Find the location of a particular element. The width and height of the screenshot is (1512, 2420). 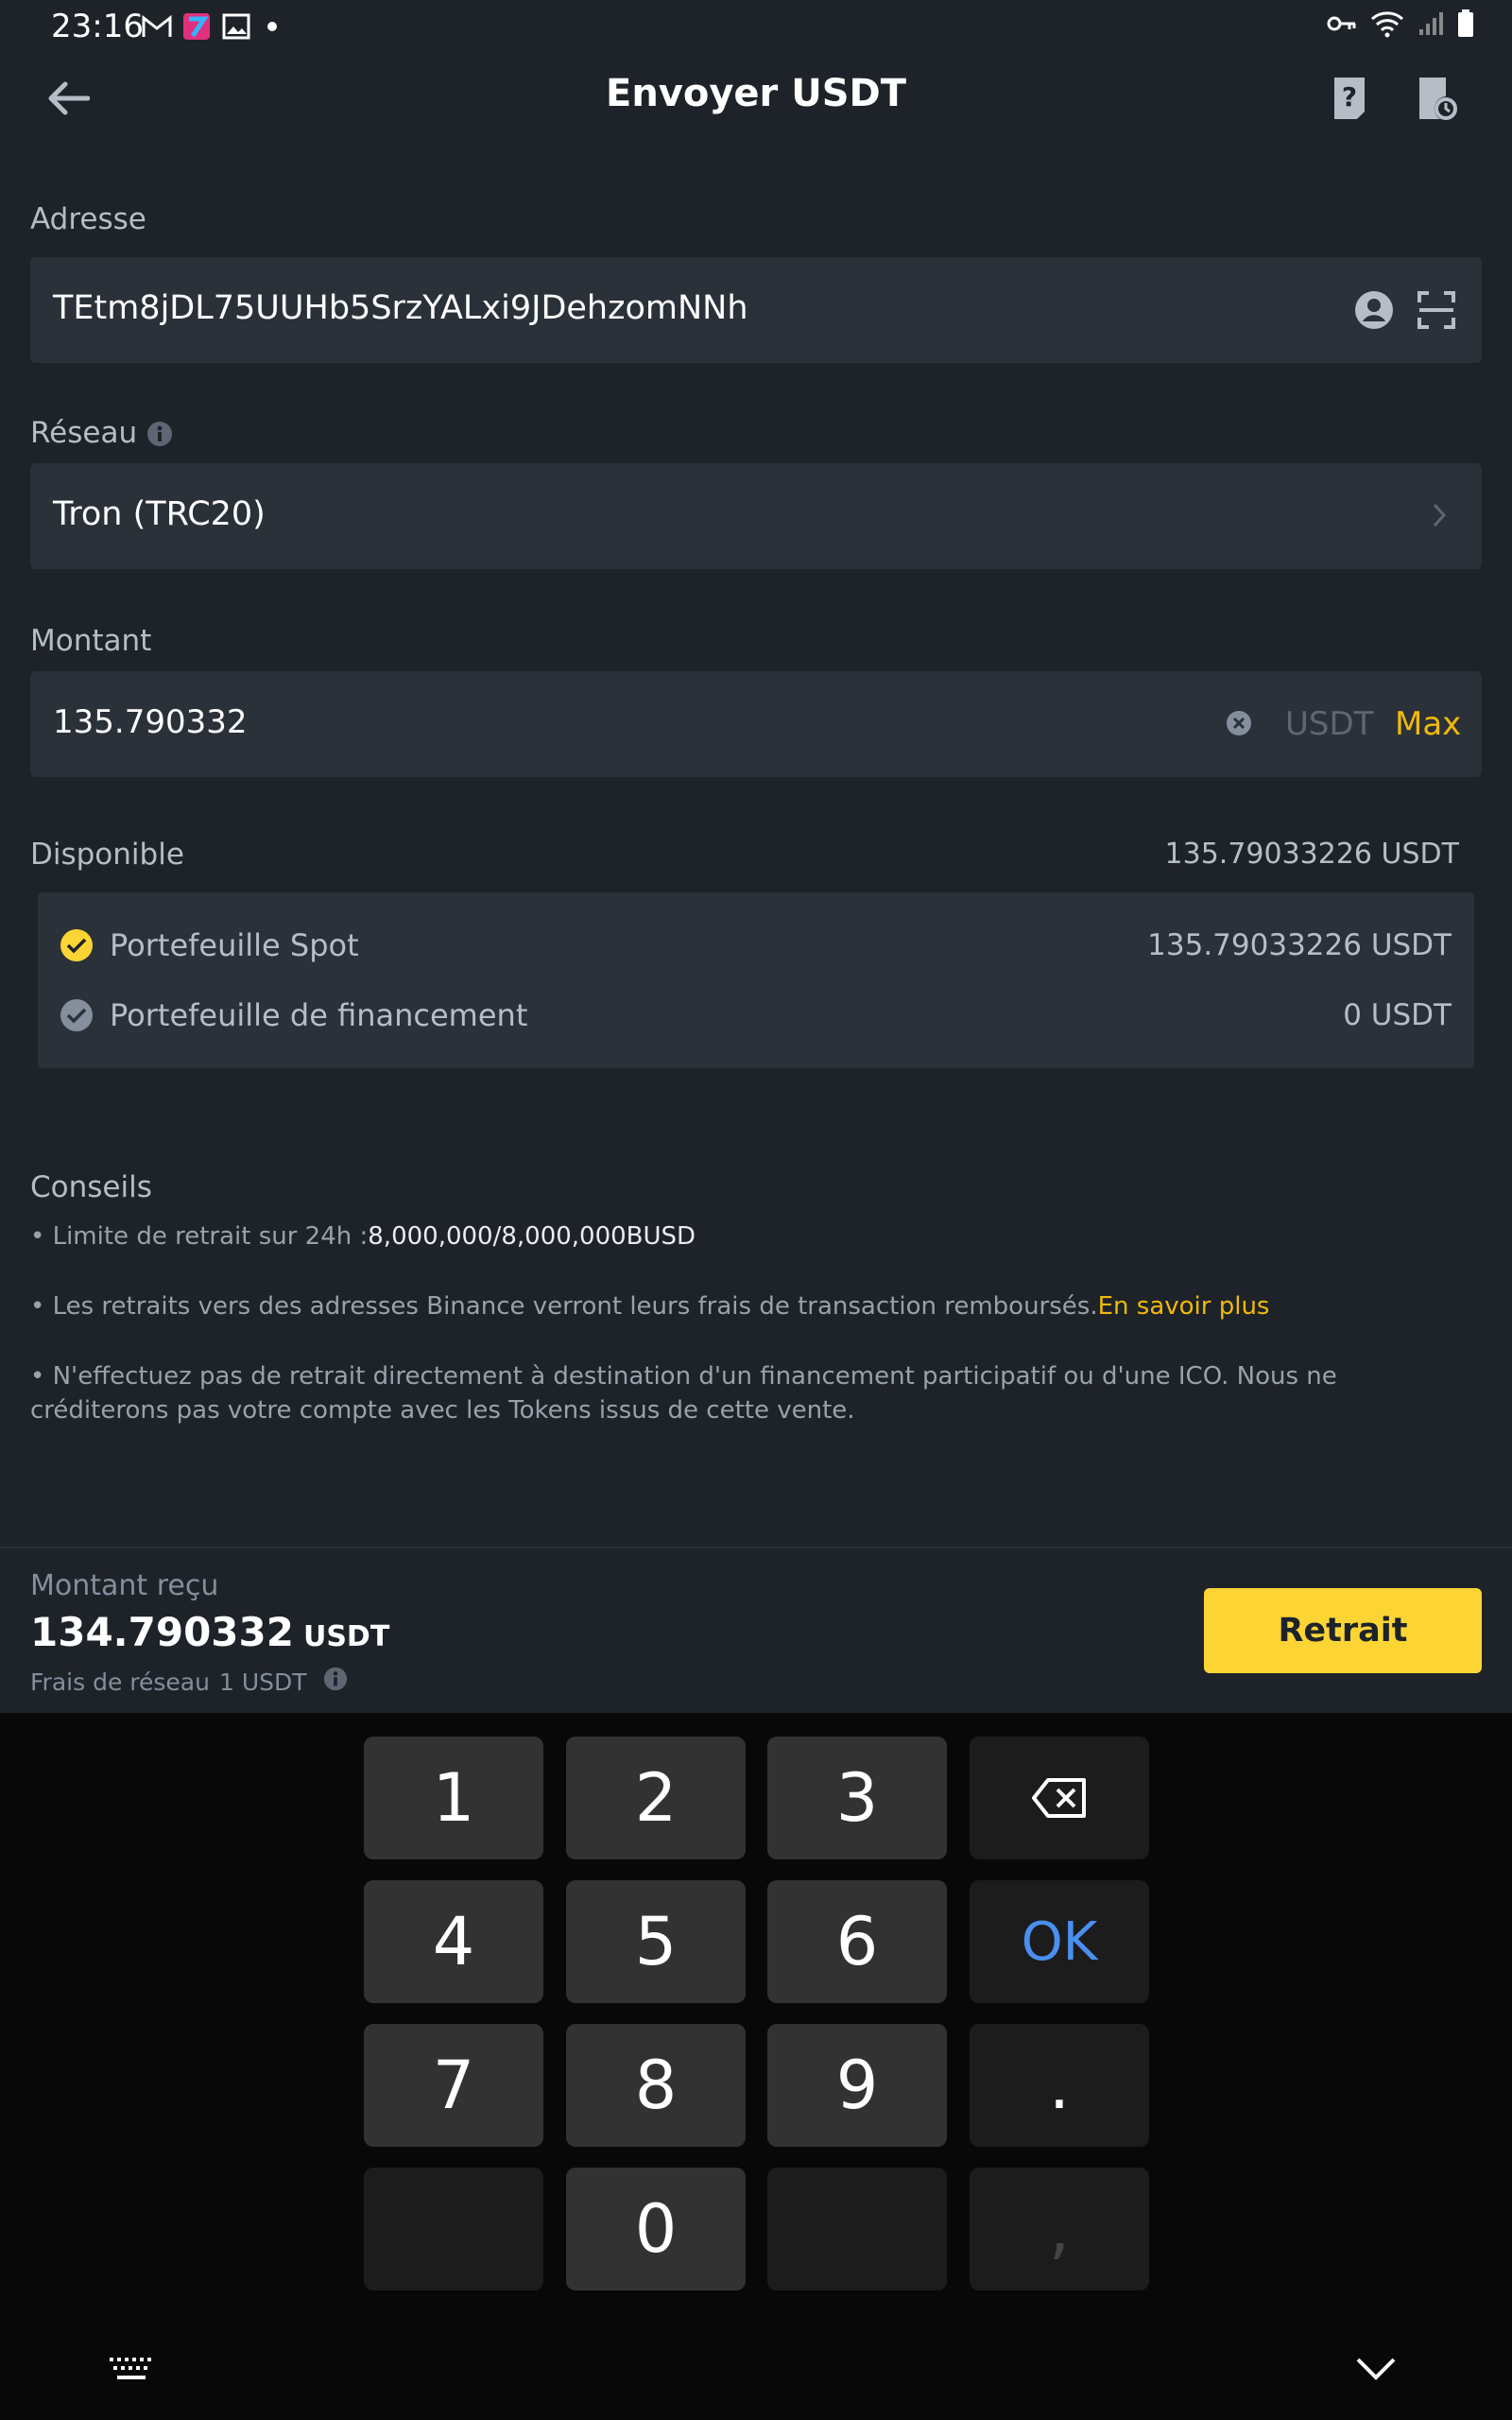

wallet-option-funding: Portefeuille de financement 0 USDT is located at coordinates (756, 1015).